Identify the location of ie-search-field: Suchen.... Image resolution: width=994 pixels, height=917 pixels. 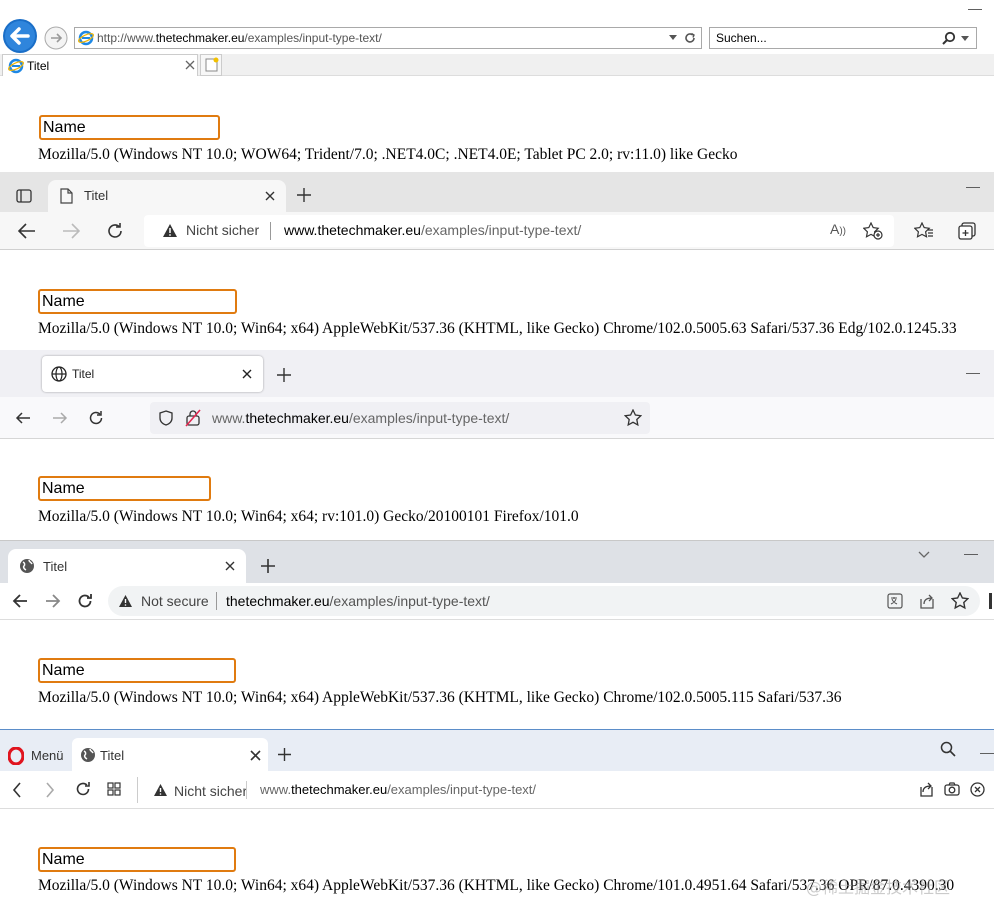
(843, 38).